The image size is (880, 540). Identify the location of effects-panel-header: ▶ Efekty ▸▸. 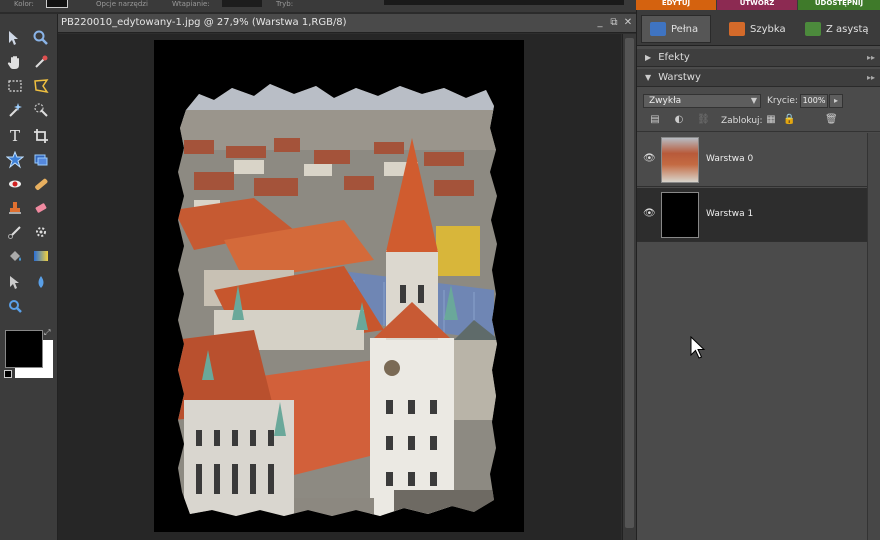
(758, 58).